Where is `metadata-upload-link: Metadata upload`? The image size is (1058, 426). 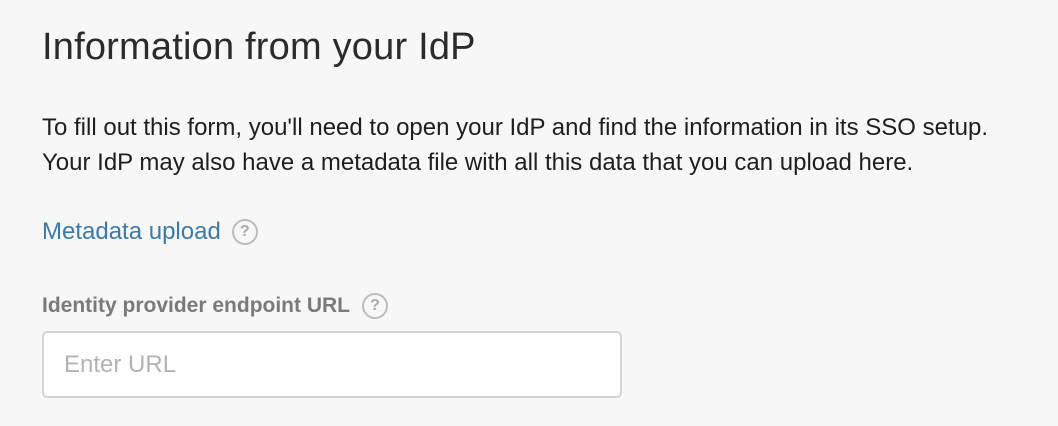 metadata-upload-link: Metadata upload is located at coordinates (131, 232).